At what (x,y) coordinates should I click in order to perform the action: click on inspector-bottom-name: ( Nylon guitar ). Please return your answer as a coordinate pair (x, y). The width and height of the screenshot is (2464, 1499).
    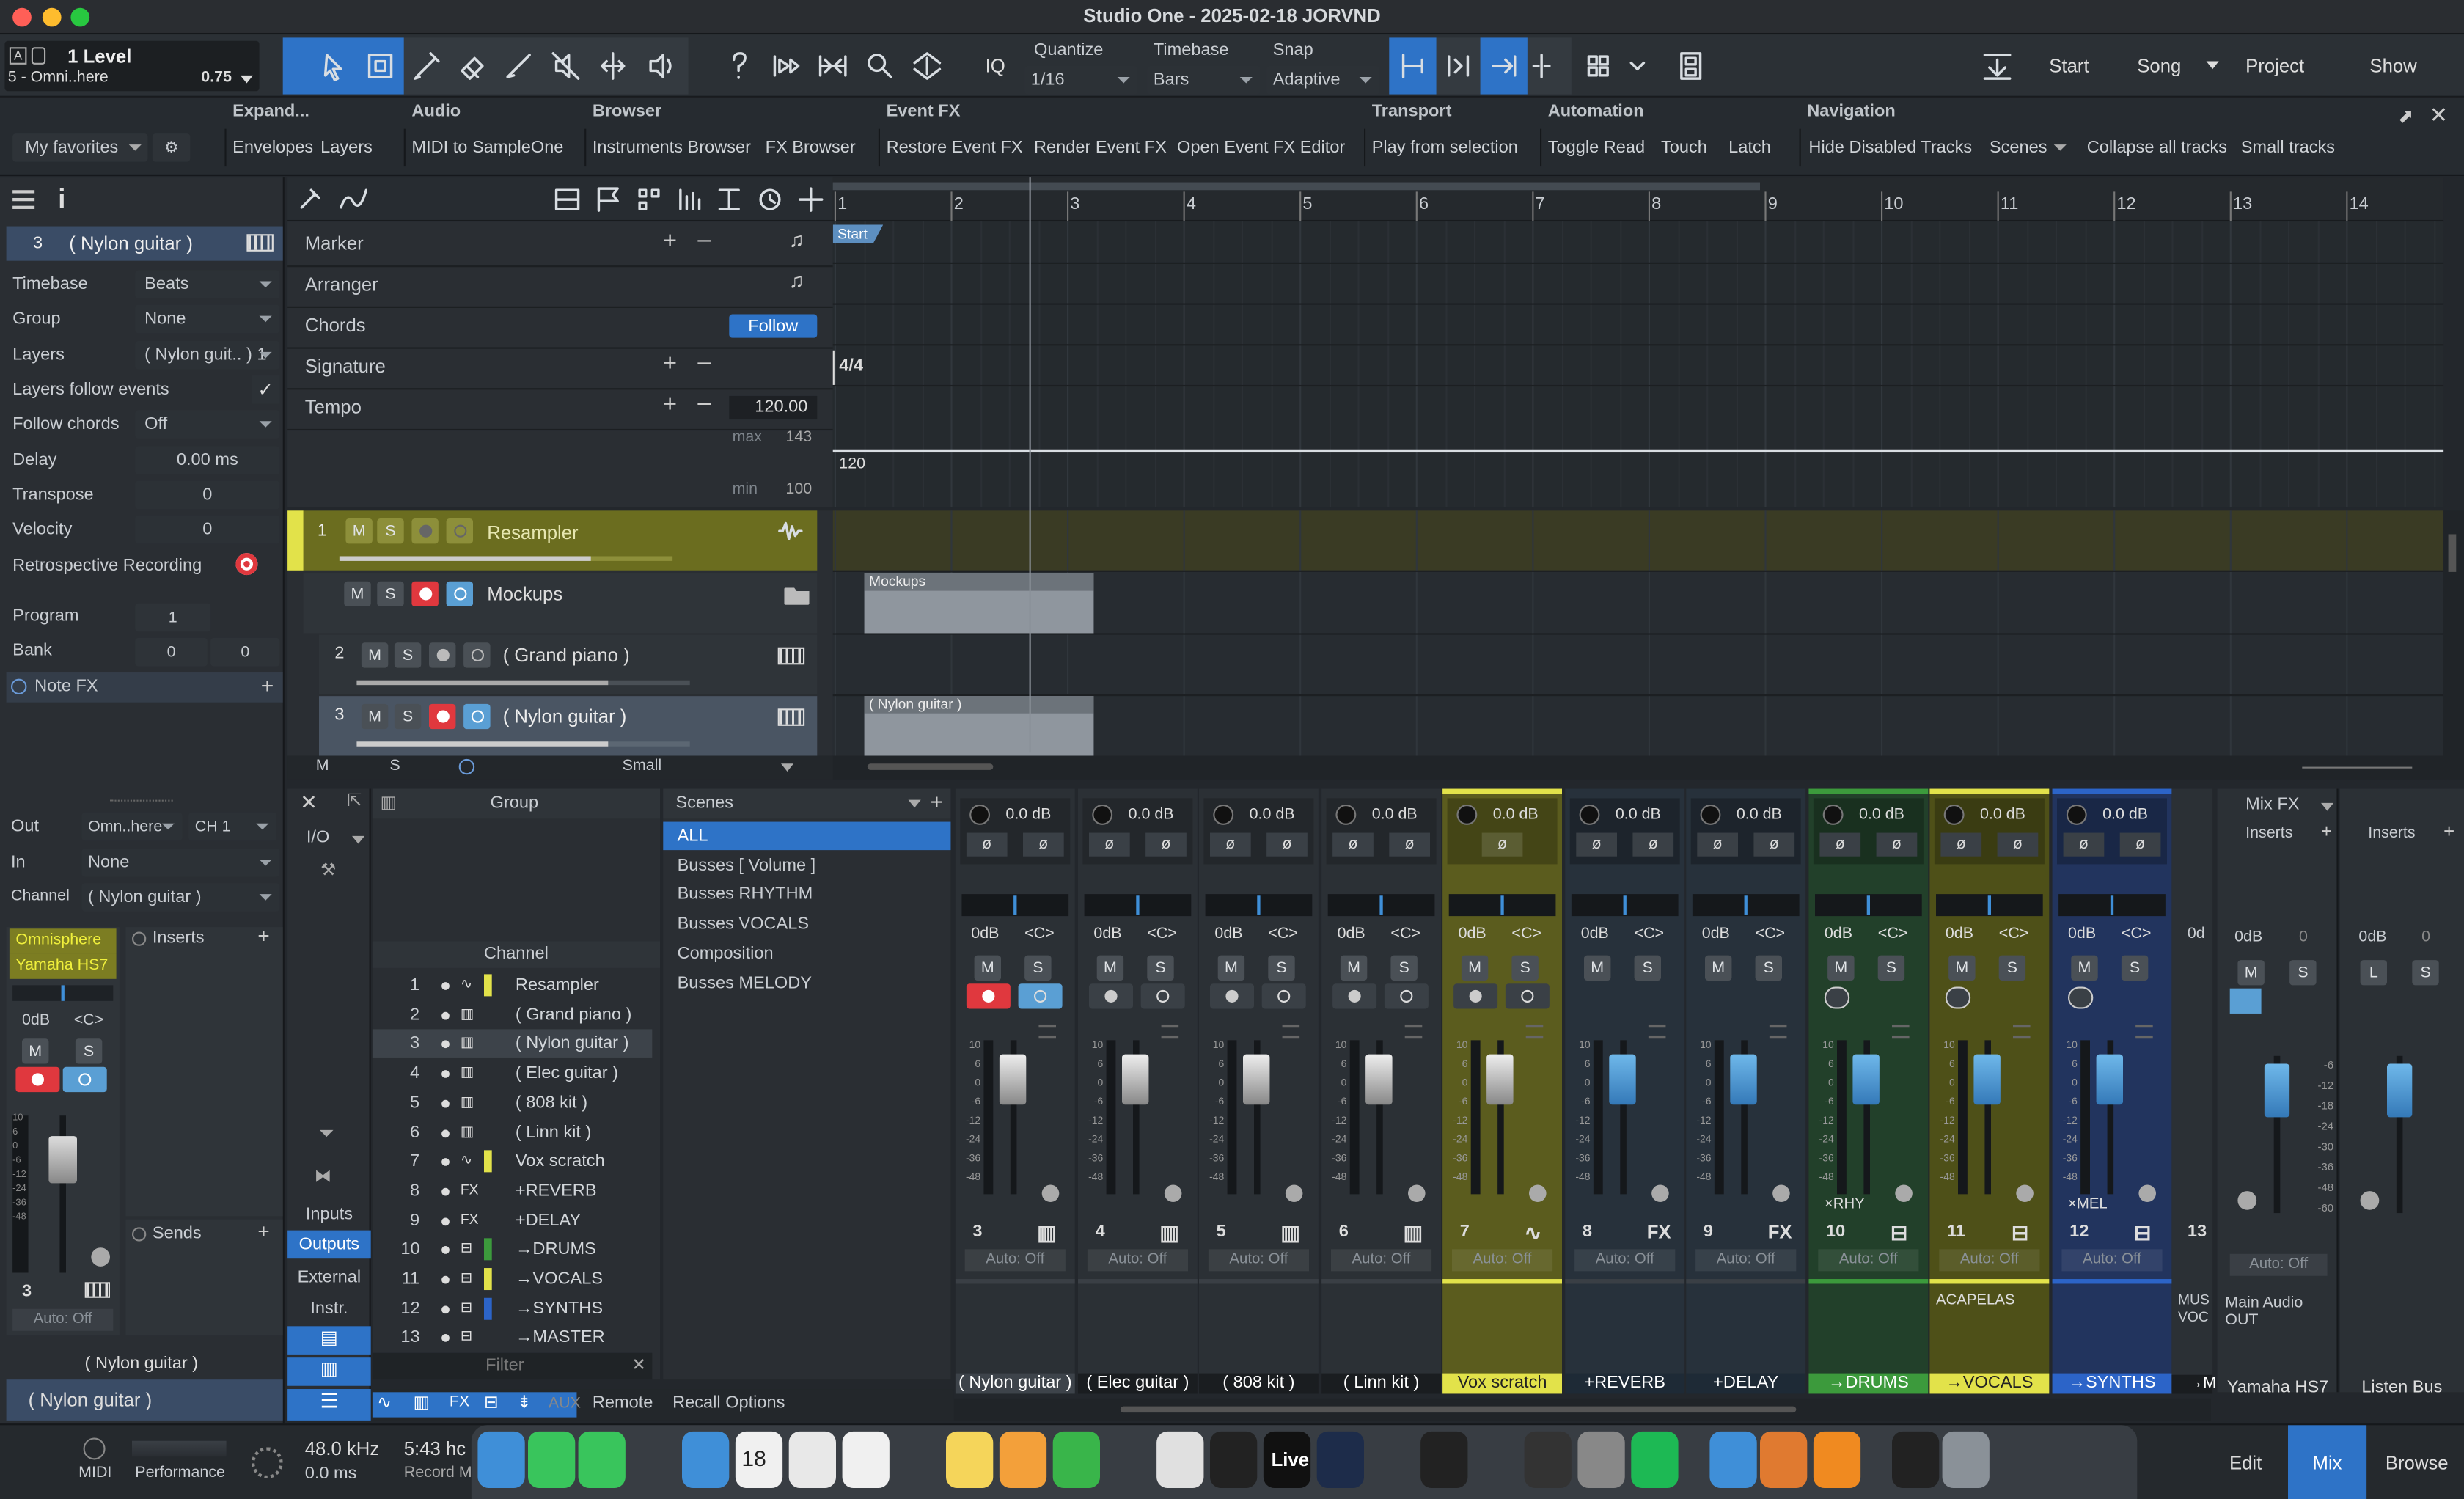
    Looking at the image, I should click on (144, 1400).